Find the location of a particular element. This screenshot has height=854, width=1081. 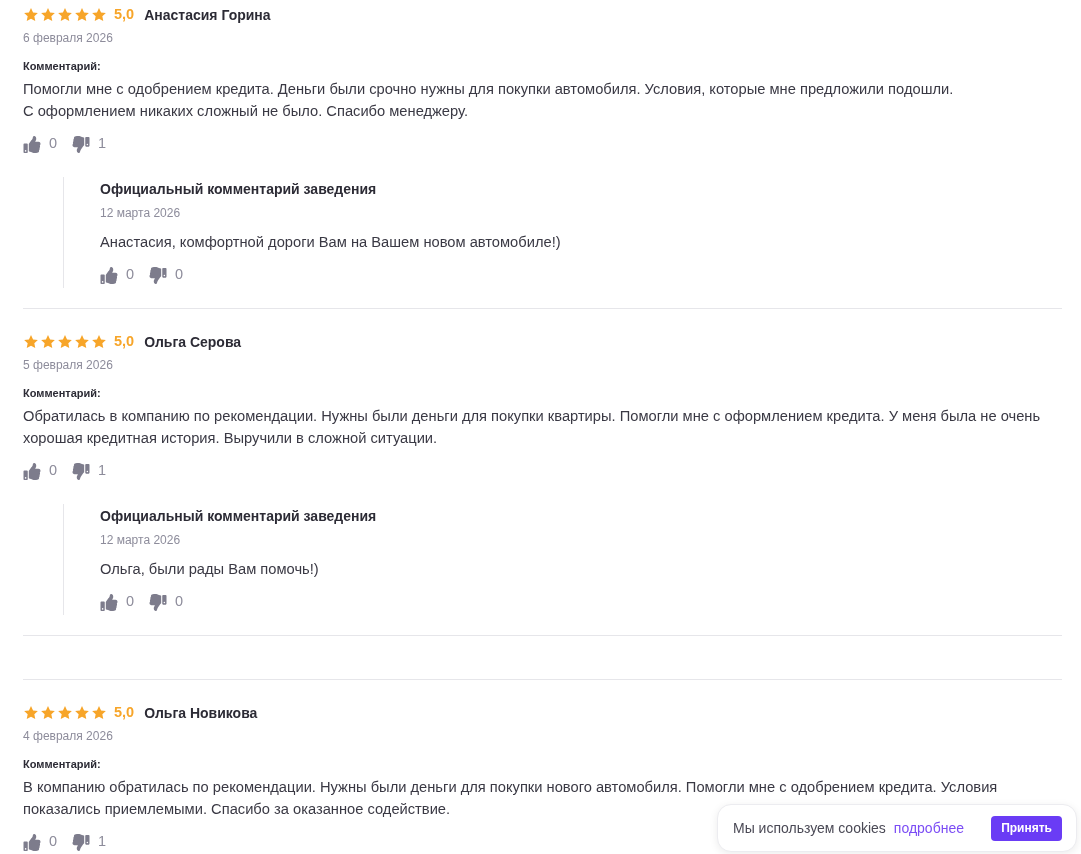

reply-text: Ольга, были рады Вам помочь!) is located at coordinates (210, 569).